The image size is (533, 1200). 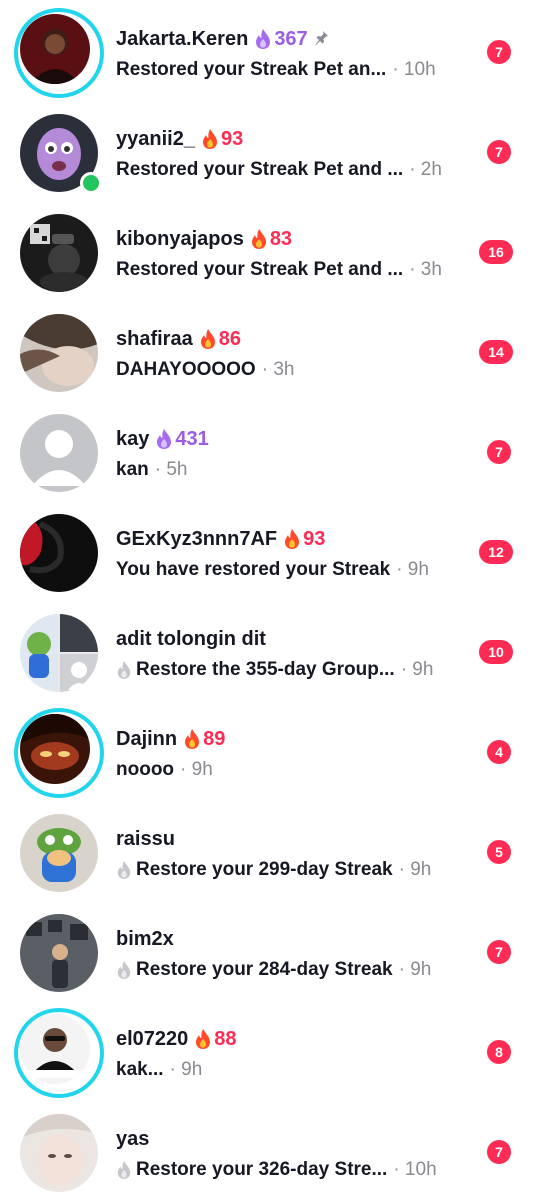 What do you see at coordinates (266, 950) in the screenshot?
I see `conversation-row: bim2x Restore your 284-day Streak · 9h 7` at bounding box center [266, 950].